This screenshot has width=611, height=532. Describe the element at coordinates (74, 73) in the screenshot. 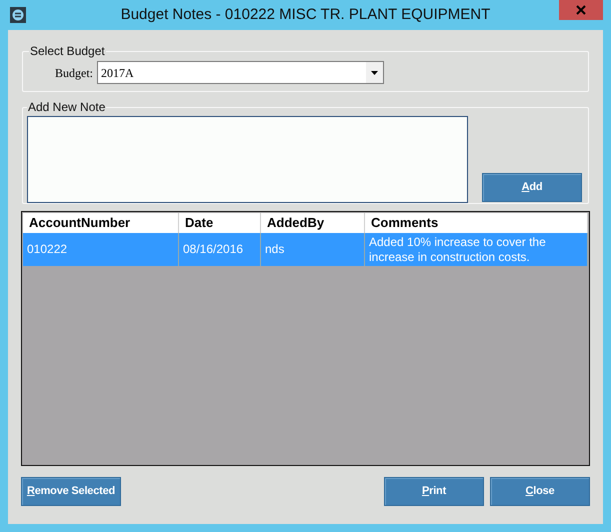

I see `budget-label: Budget:` at that location.